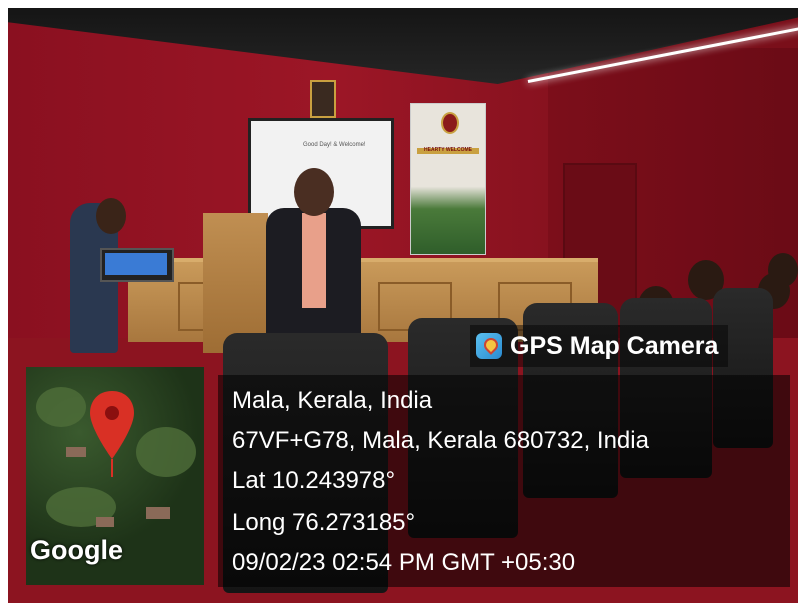 The width and height of the screenshot is (806, 611). I want to click on wall-portrait, so click(323, 99).